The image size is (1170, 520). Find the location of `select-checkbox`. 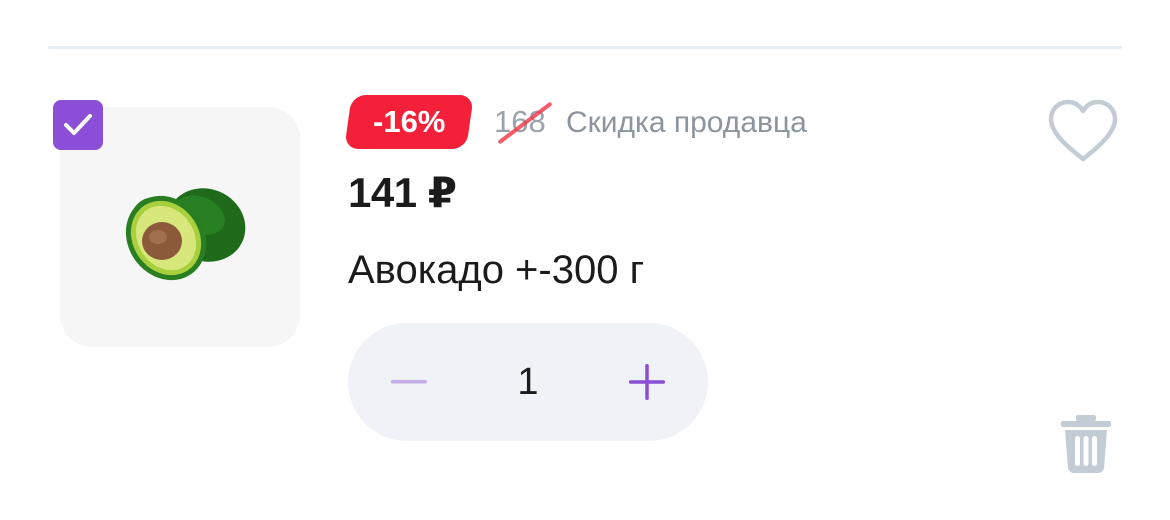

select-checkbox is located at coordinates (78, 125).